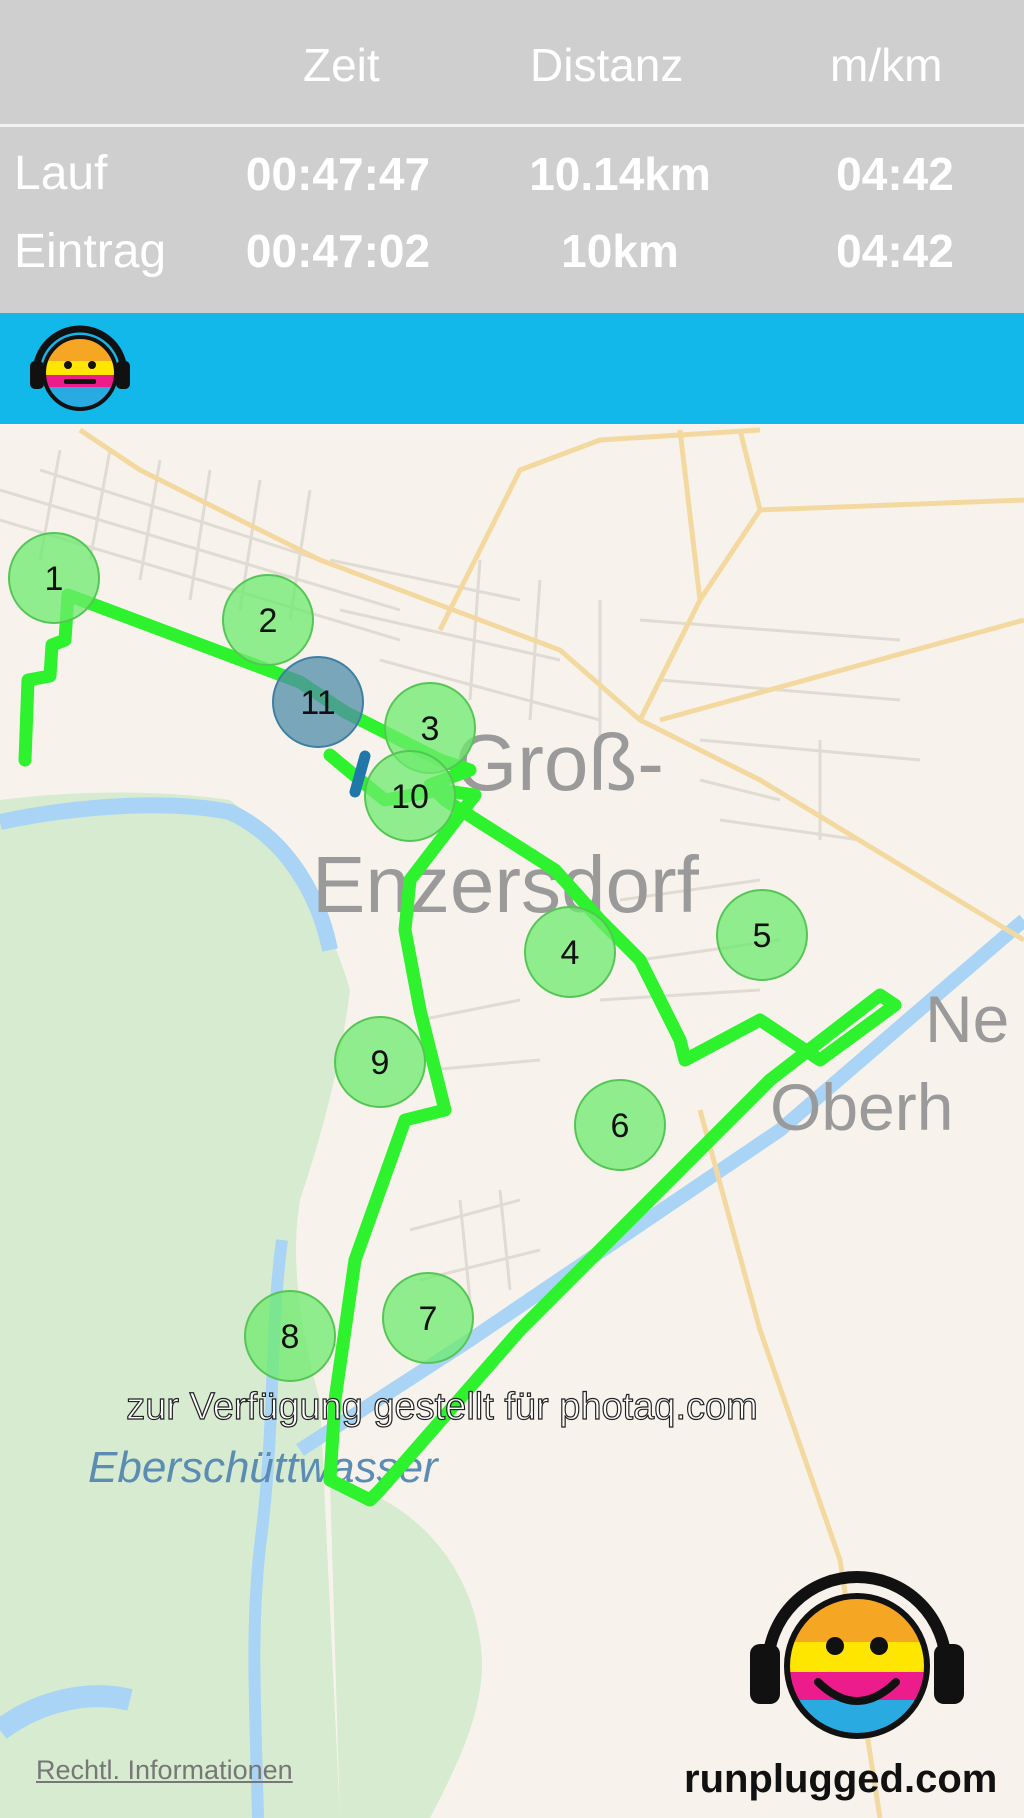  I want to click on run-distance: 10.14km, so click(620, 174).